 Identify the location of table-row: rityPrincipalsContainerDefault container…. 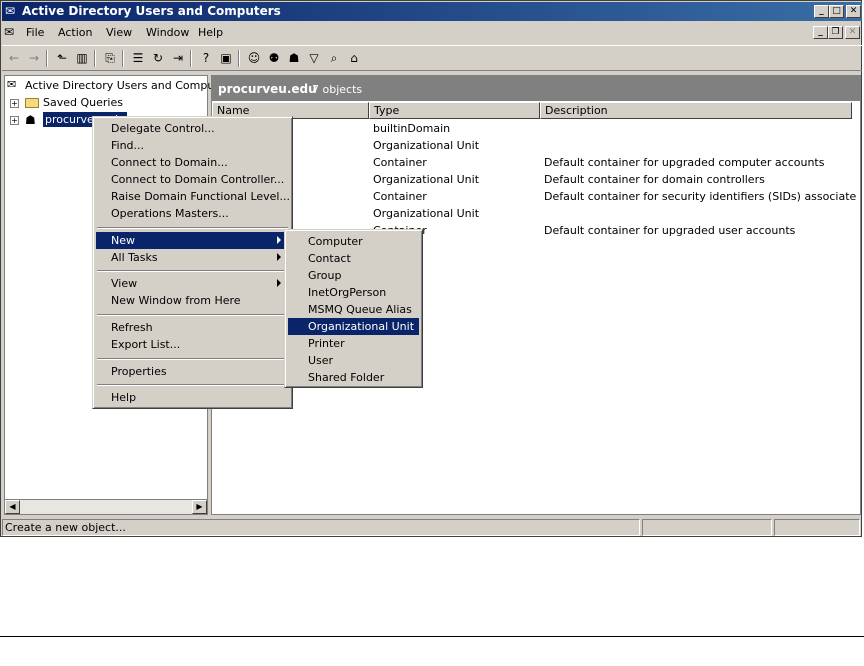
(536, 196).